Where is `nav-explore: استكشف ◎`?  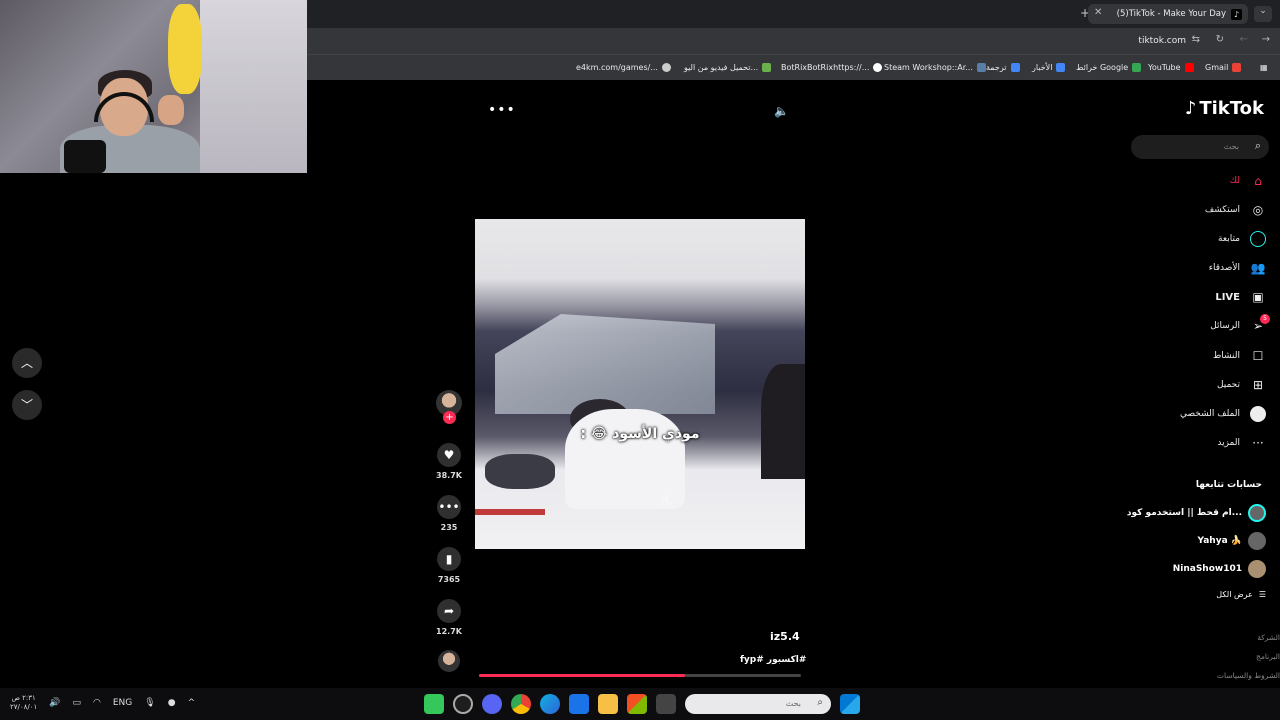 nav-explore: استكشف ◎ is located at coordinates (1235, 210).